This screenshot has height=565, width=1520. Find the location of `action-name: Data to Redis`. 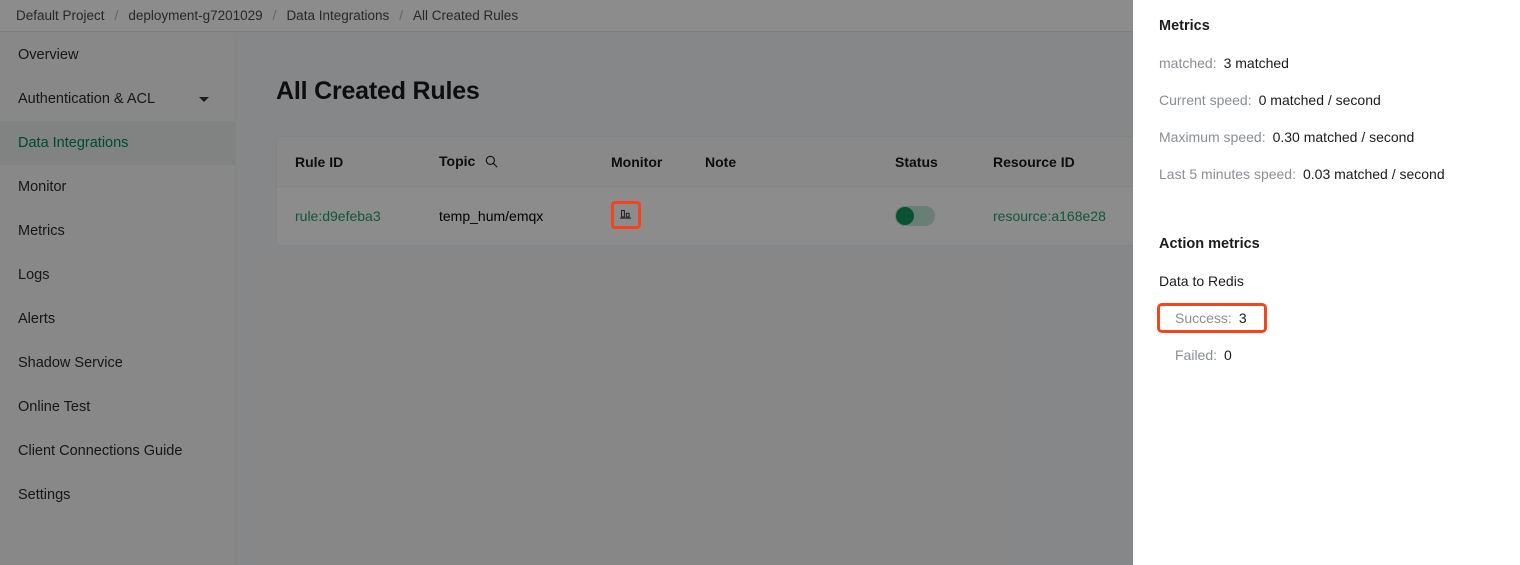

action-name: Data to Redis is located at coordinates (1201, 281).